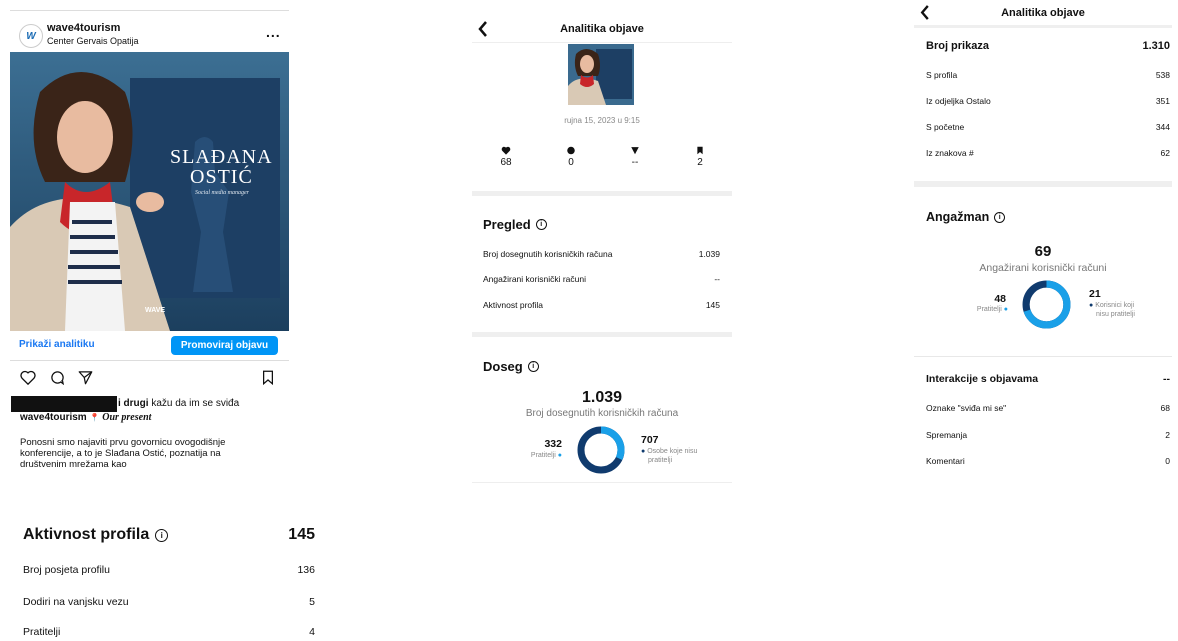  I want to click on eng-nonfollowers-legend: ● Korisnici koji nisu pratitelji, so click(1112, 310).